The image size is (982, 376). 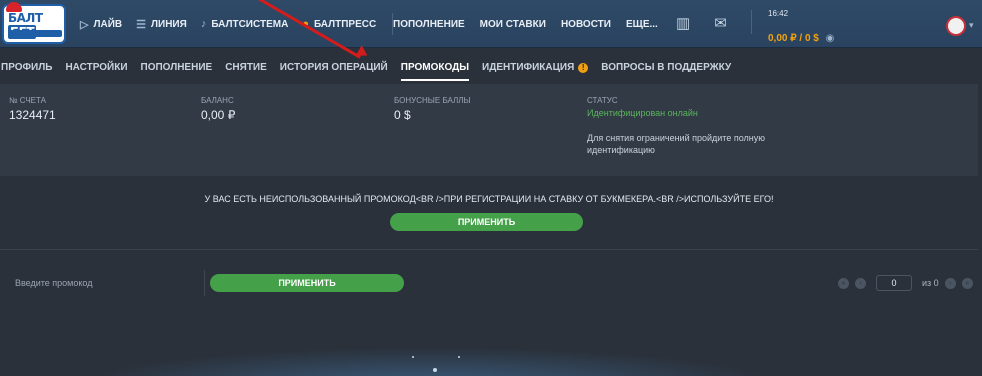 What do you see at coordinates (860, 283) in the screenshot?
I see `prev-page-icon: ‹` at bounding box center [860, 283].